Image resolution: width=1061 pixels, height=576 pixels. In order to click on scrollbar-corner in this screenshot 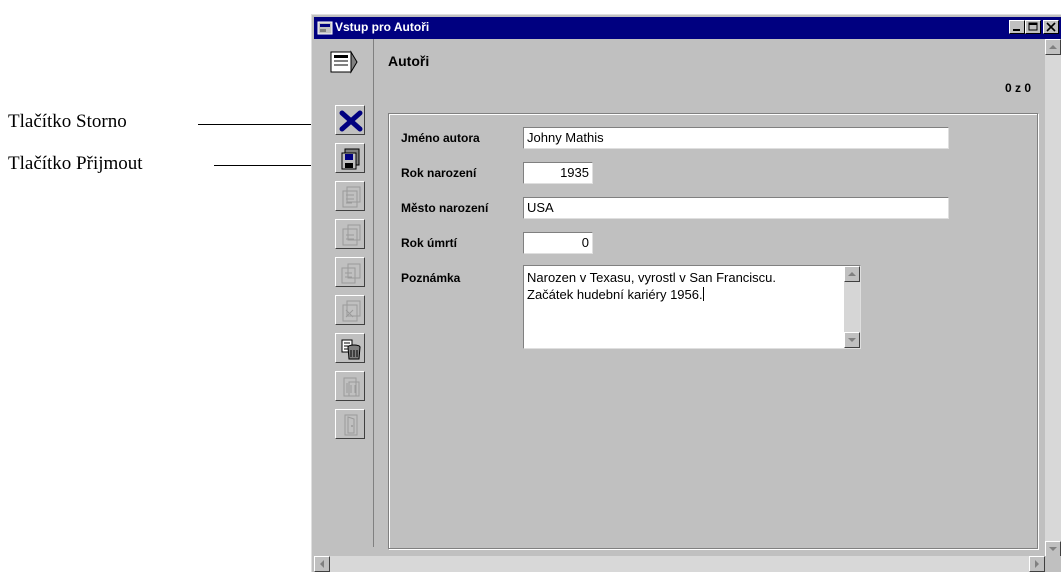, I will do `click(1053, 564)`.